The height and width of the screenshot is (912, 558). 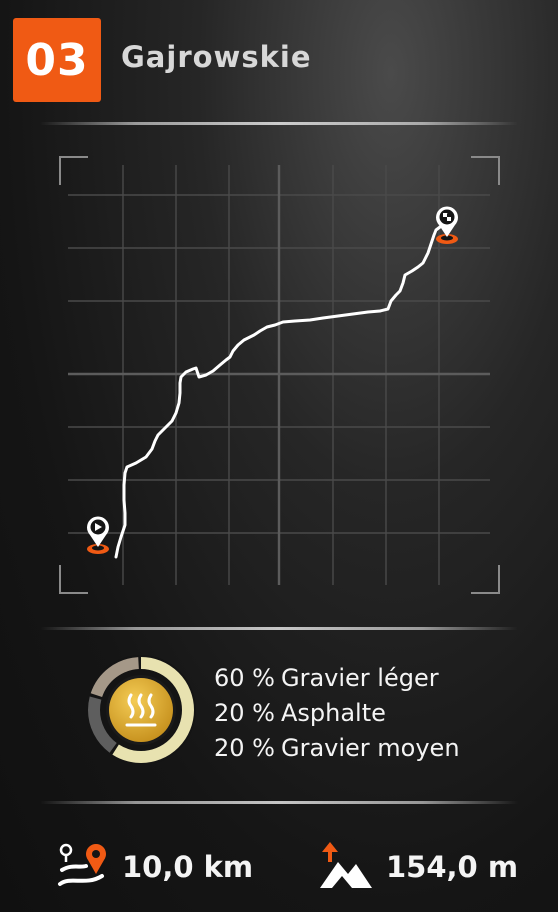 I want to click on elevation-gain-icon, so click(x=346, y=865).